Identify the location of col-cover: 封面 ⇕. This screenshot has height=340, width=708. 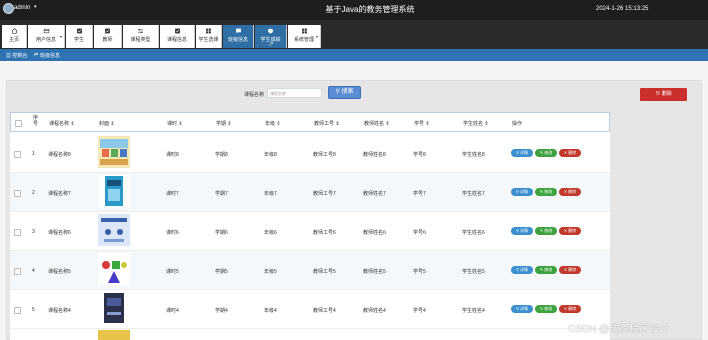
(107, 123).